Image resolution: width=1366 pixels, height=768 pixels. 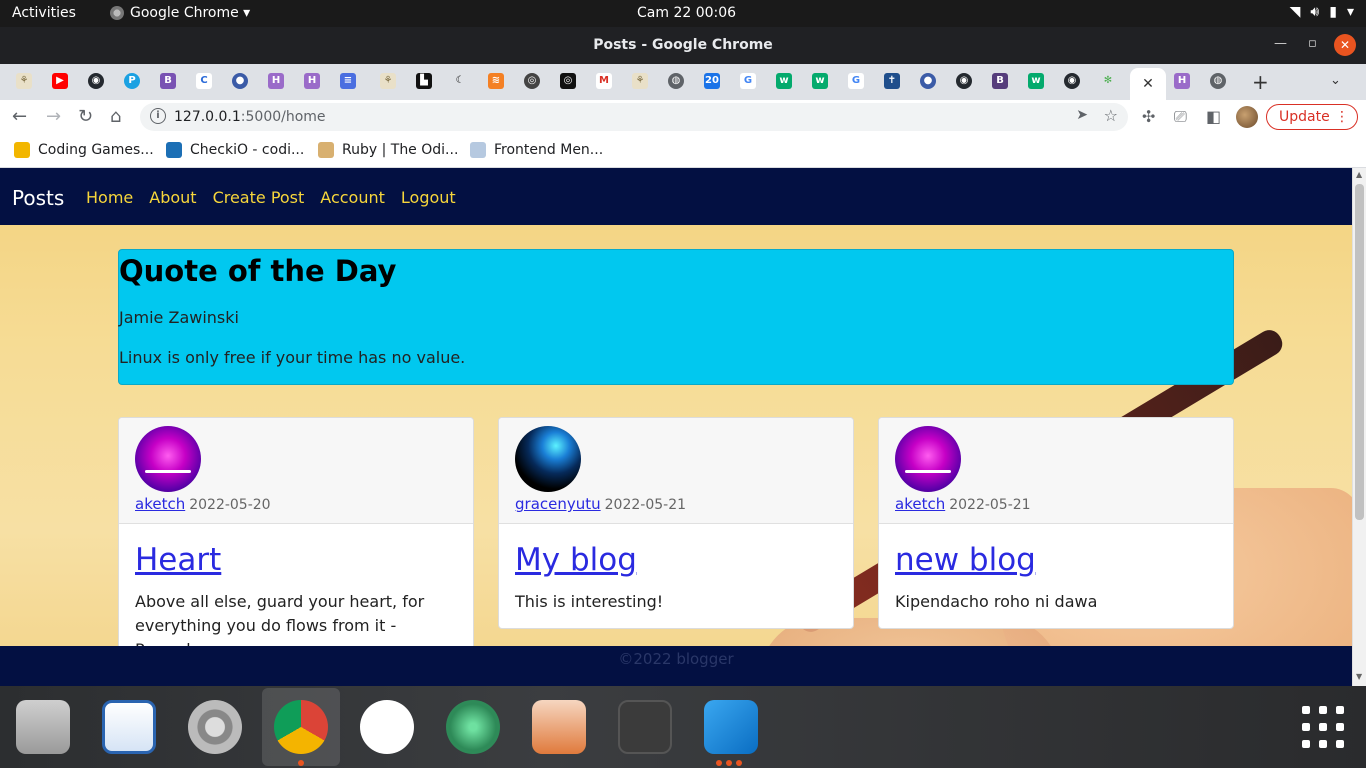 I want to click on tab-search-button: ⌄, so click(x=1335, y=80).